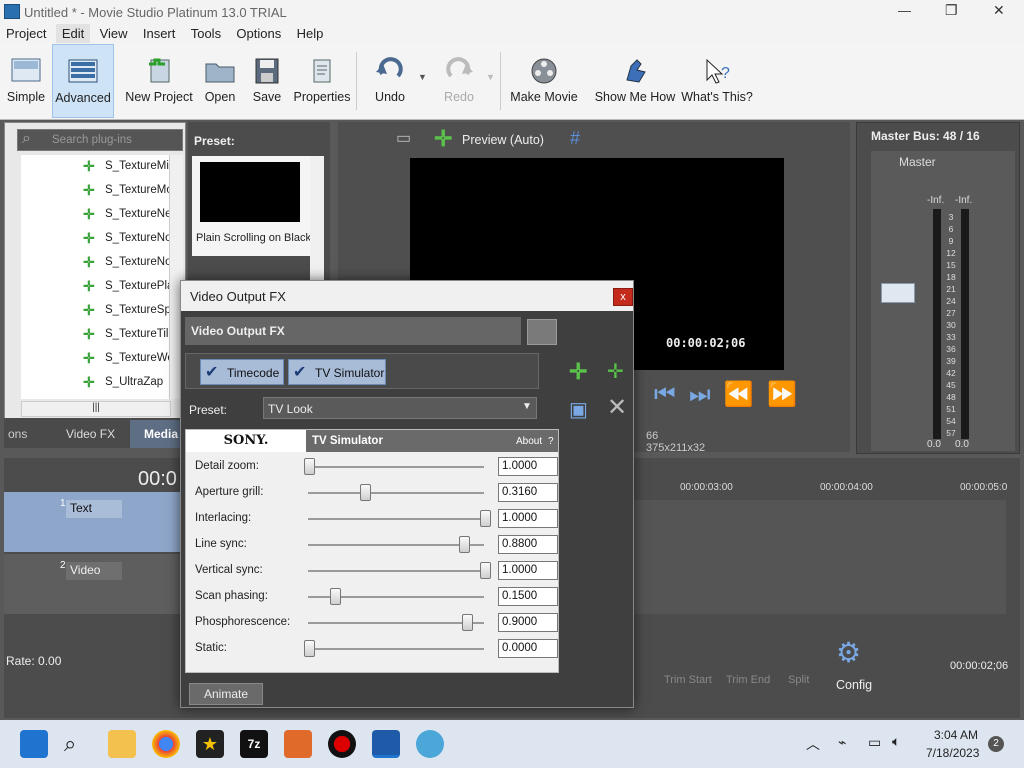 Image resolution: width=1024 pixels, height=768 pixels. Describe the element at coordinates (951, 10) in the screenshot. I see `maximize-button: ❐` at that location.